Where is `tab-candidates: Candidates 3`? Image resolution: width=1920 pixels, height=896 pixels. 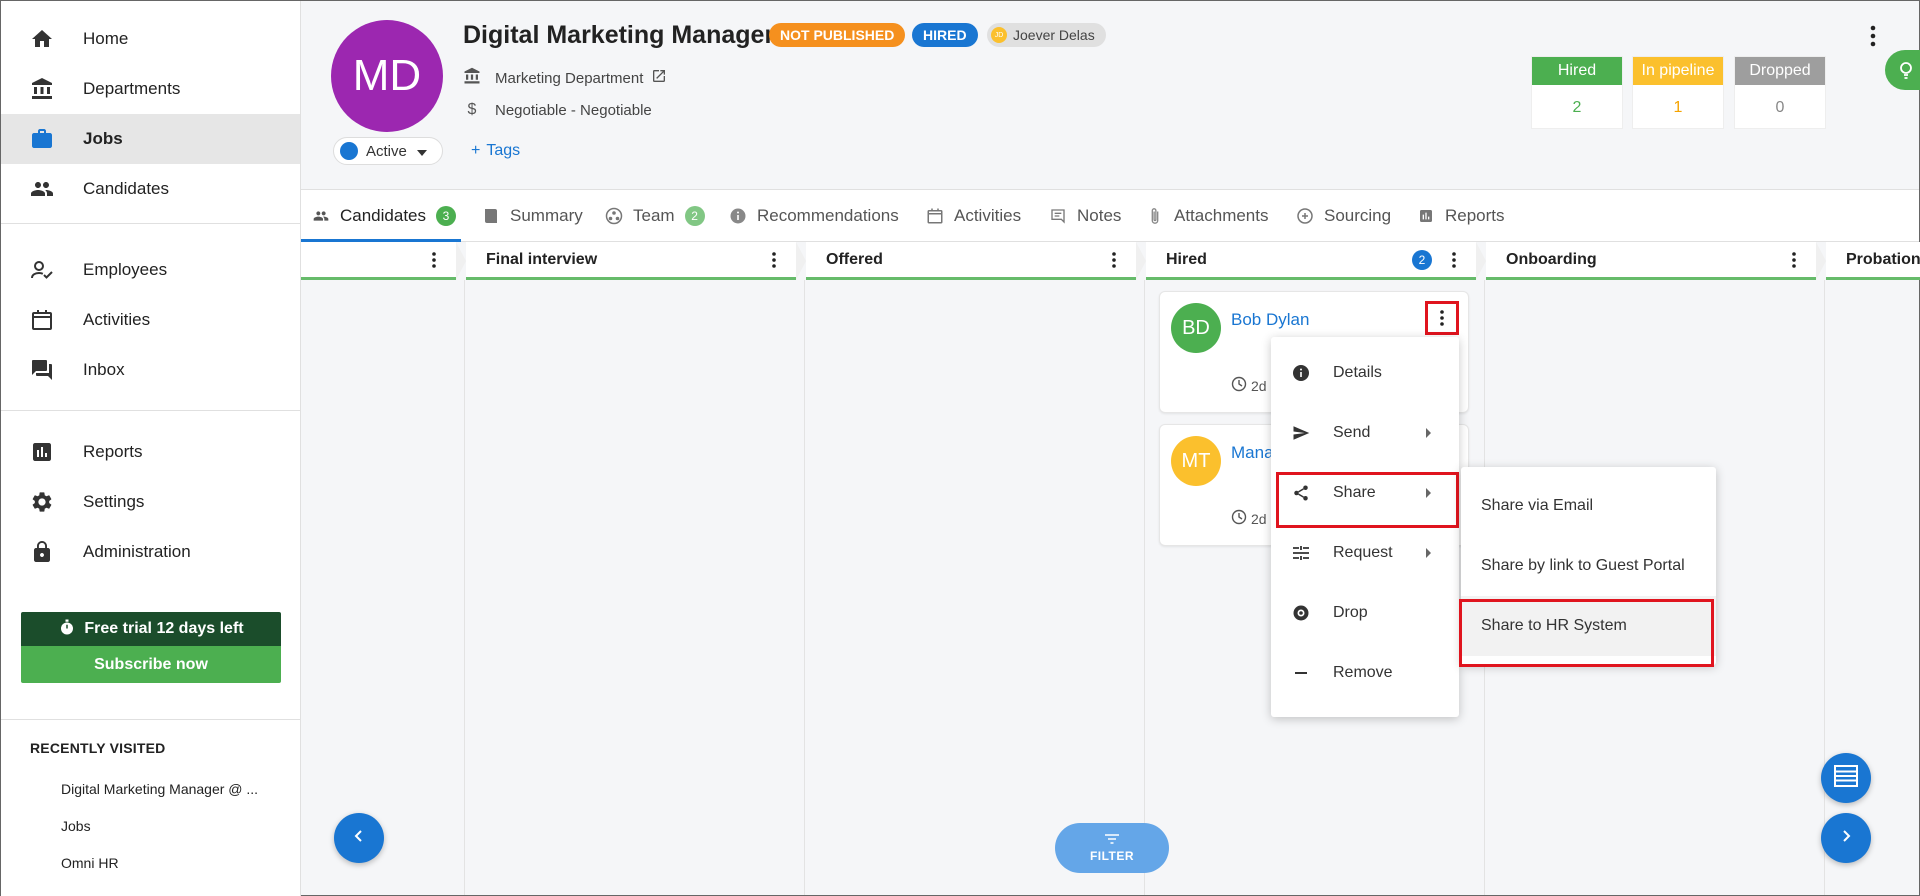
tab-candidates: Candidates 3 is located at coordinates (384, 216).